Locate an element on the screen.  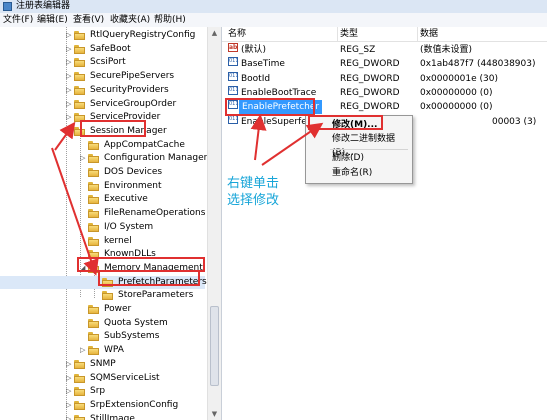
arrow-to-prefetch is located at coordinates (75, 211).